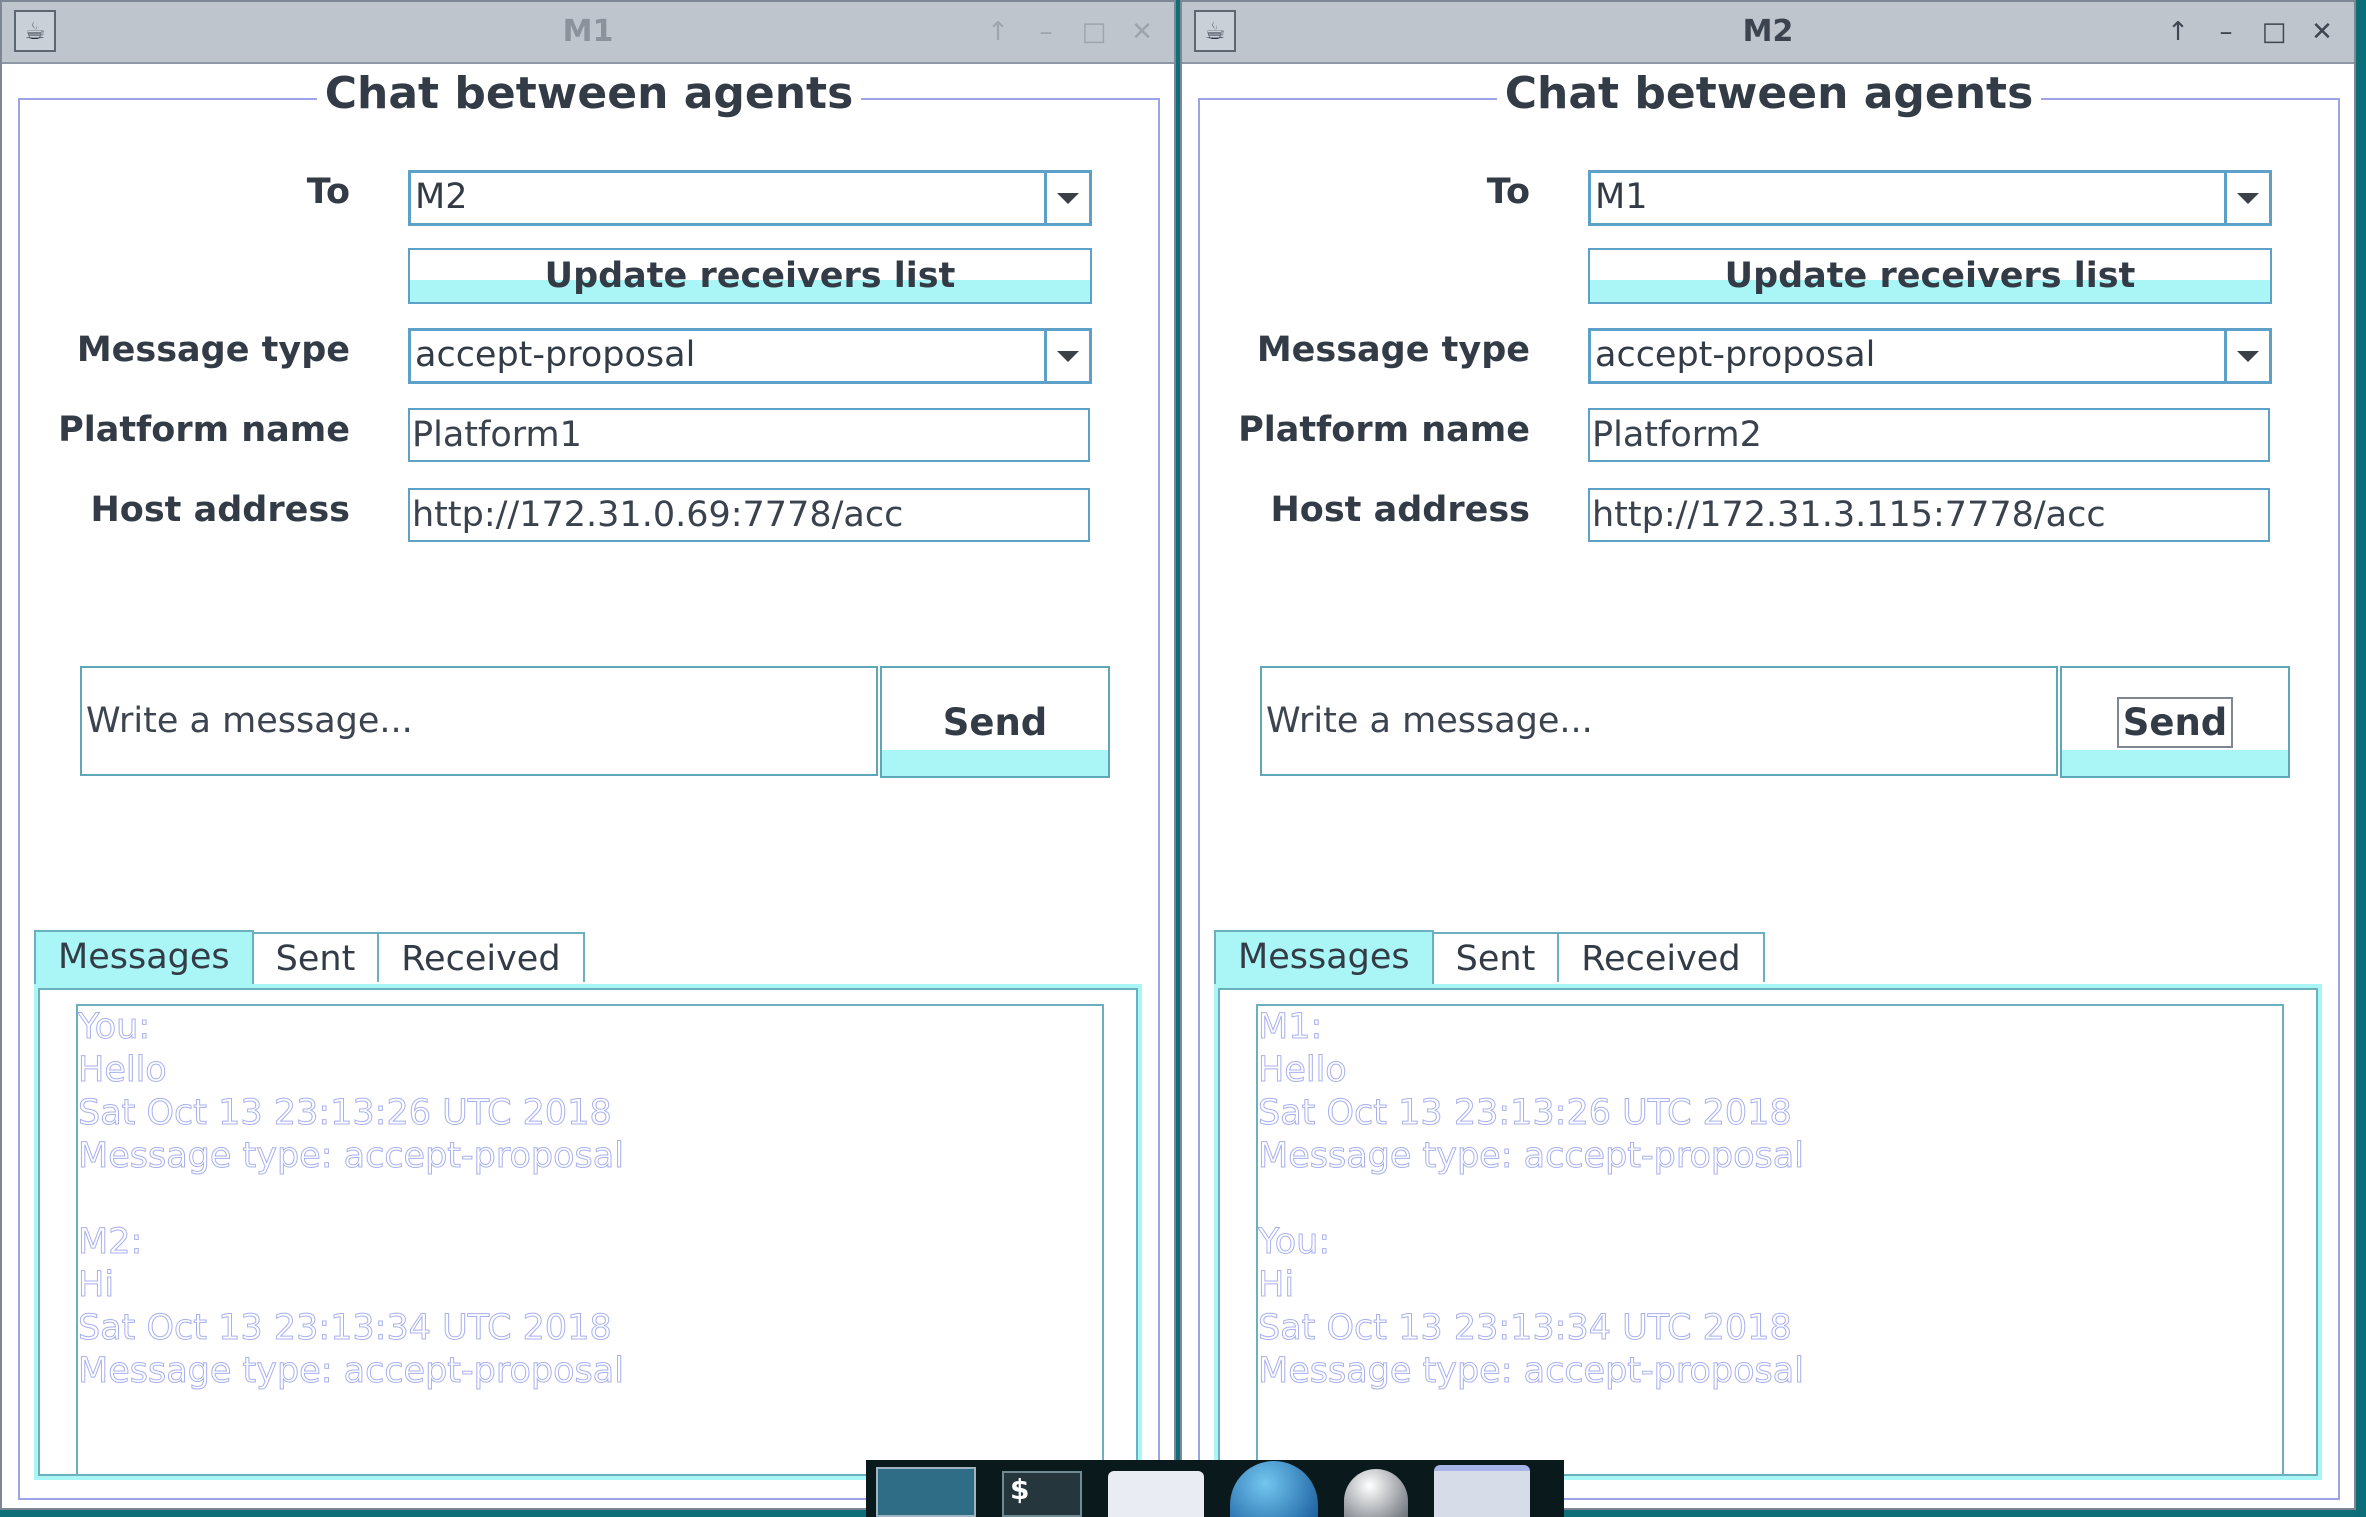 This screenshot has height=1517, width=2366. I want to click on message-line: M1:, so click(1290, 1027).